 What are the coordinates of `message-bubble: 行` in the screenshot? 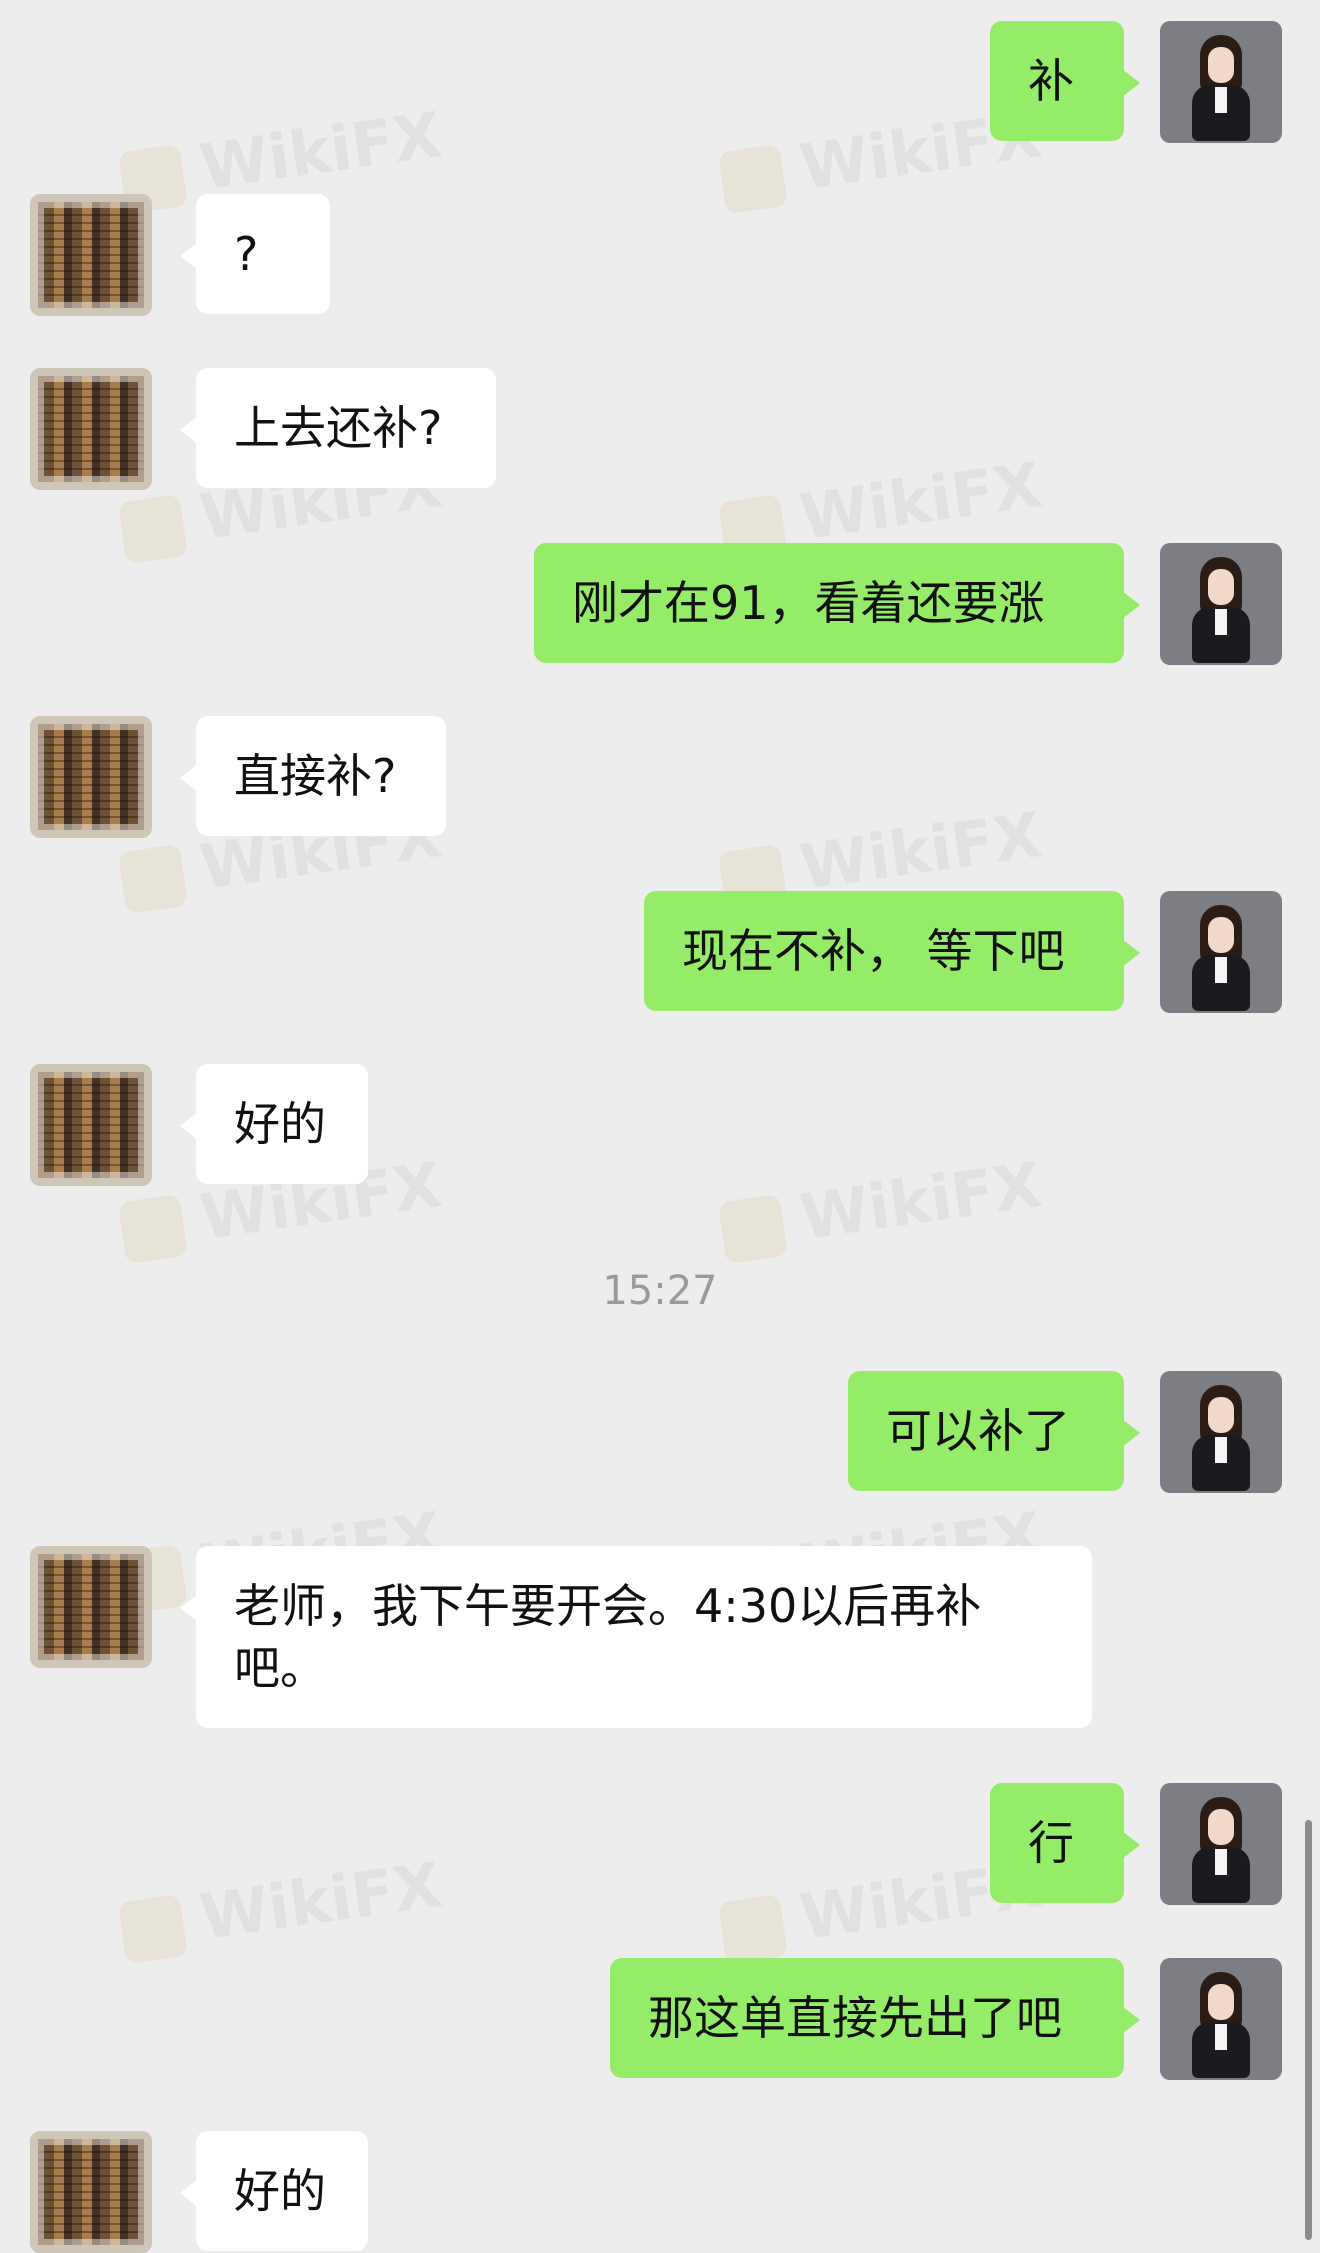 It's located at (1065, 1843).